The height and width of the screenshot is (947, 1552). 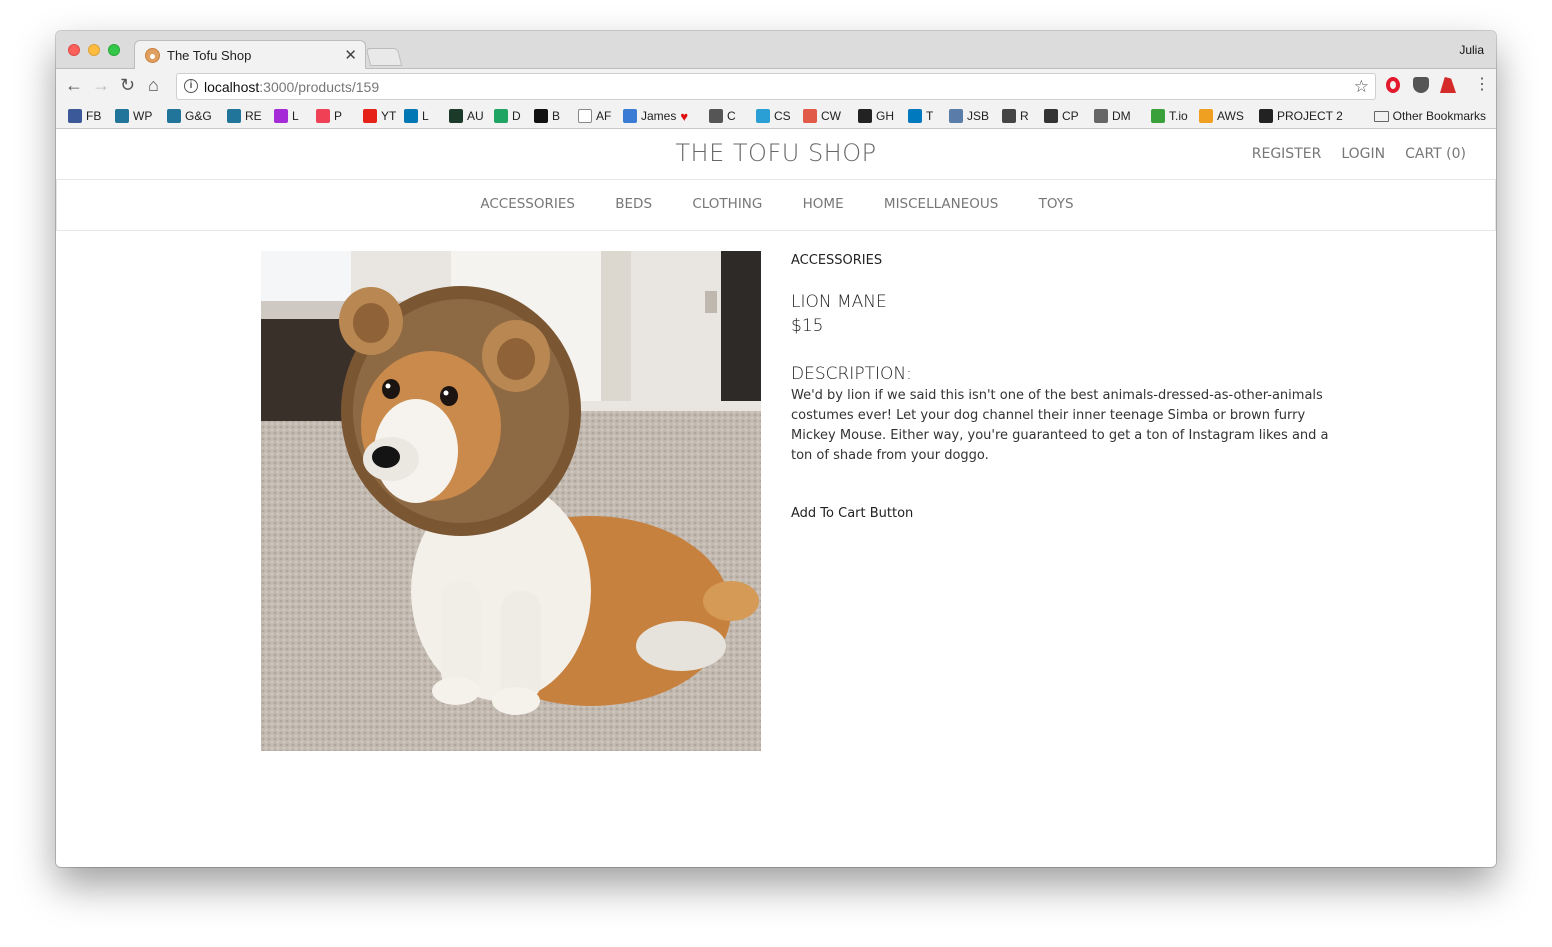 I want to click on bookmark-item: AWS, so click(x=1221, y=116).